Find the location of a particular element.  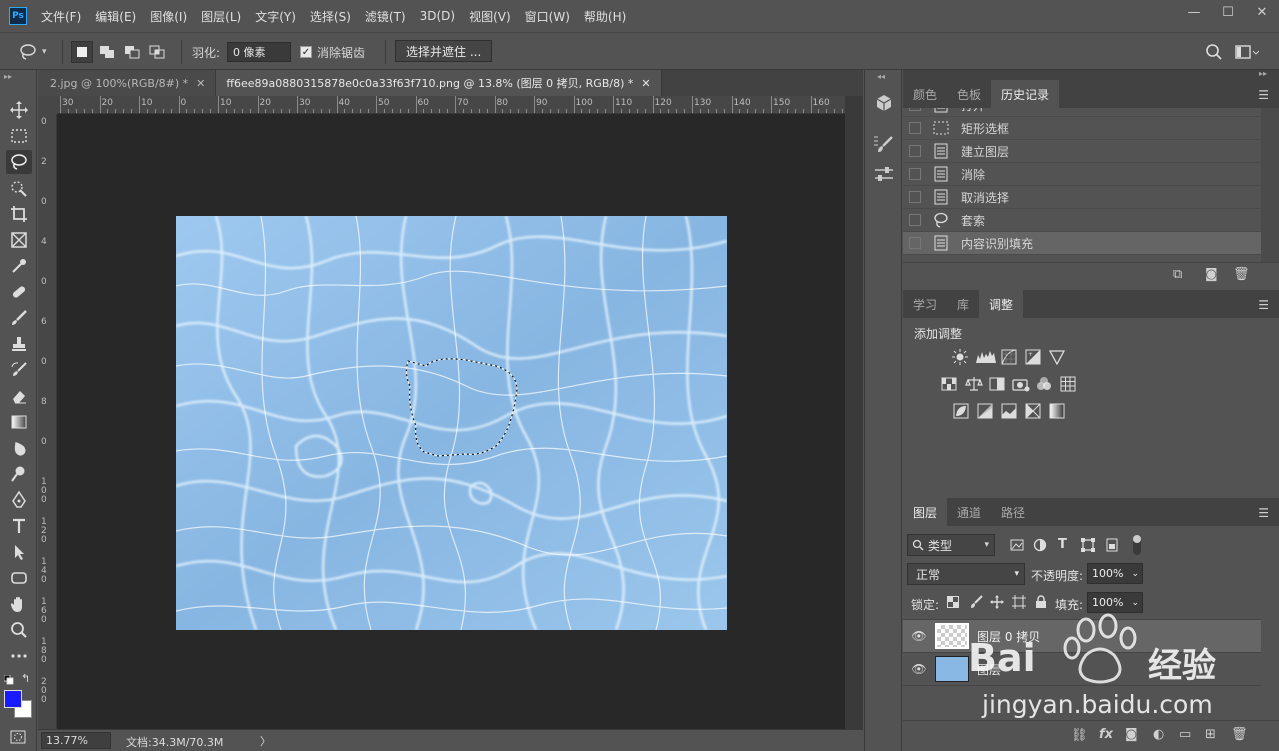

crop-tool is located at coordinates (19, 214).